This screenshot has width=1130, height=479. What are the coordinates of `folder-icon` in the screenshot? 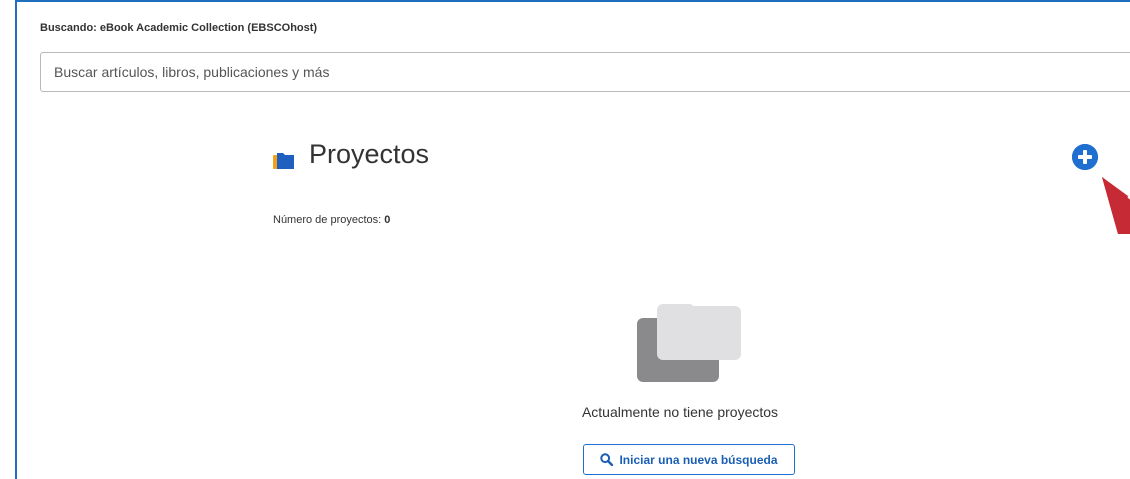 It's located at (284, 161).